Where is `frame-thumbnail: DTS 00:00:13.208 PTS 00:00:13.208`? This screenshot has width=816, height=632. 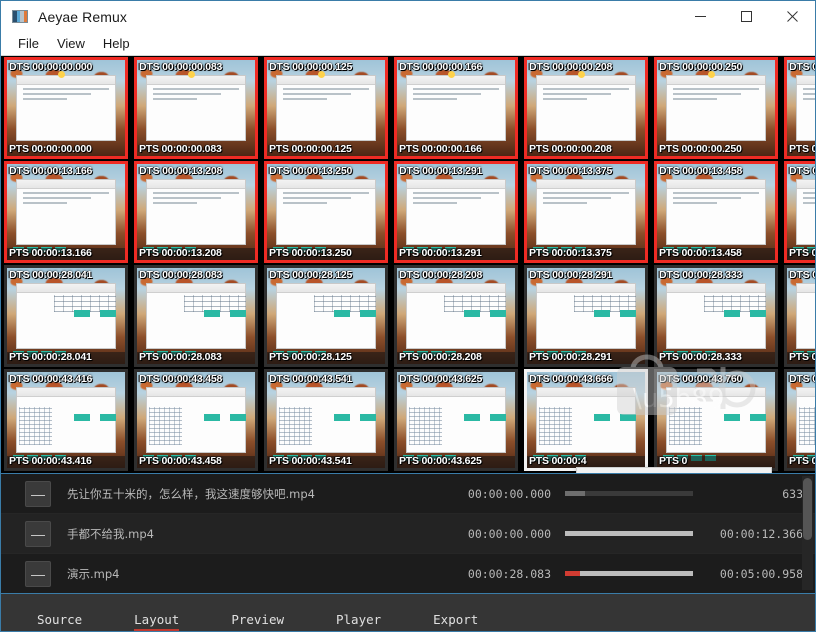
frame-thumbnail: DTS 00:00:13.208 PTS 00:00:13.208 is located at coordinates (196, 212).